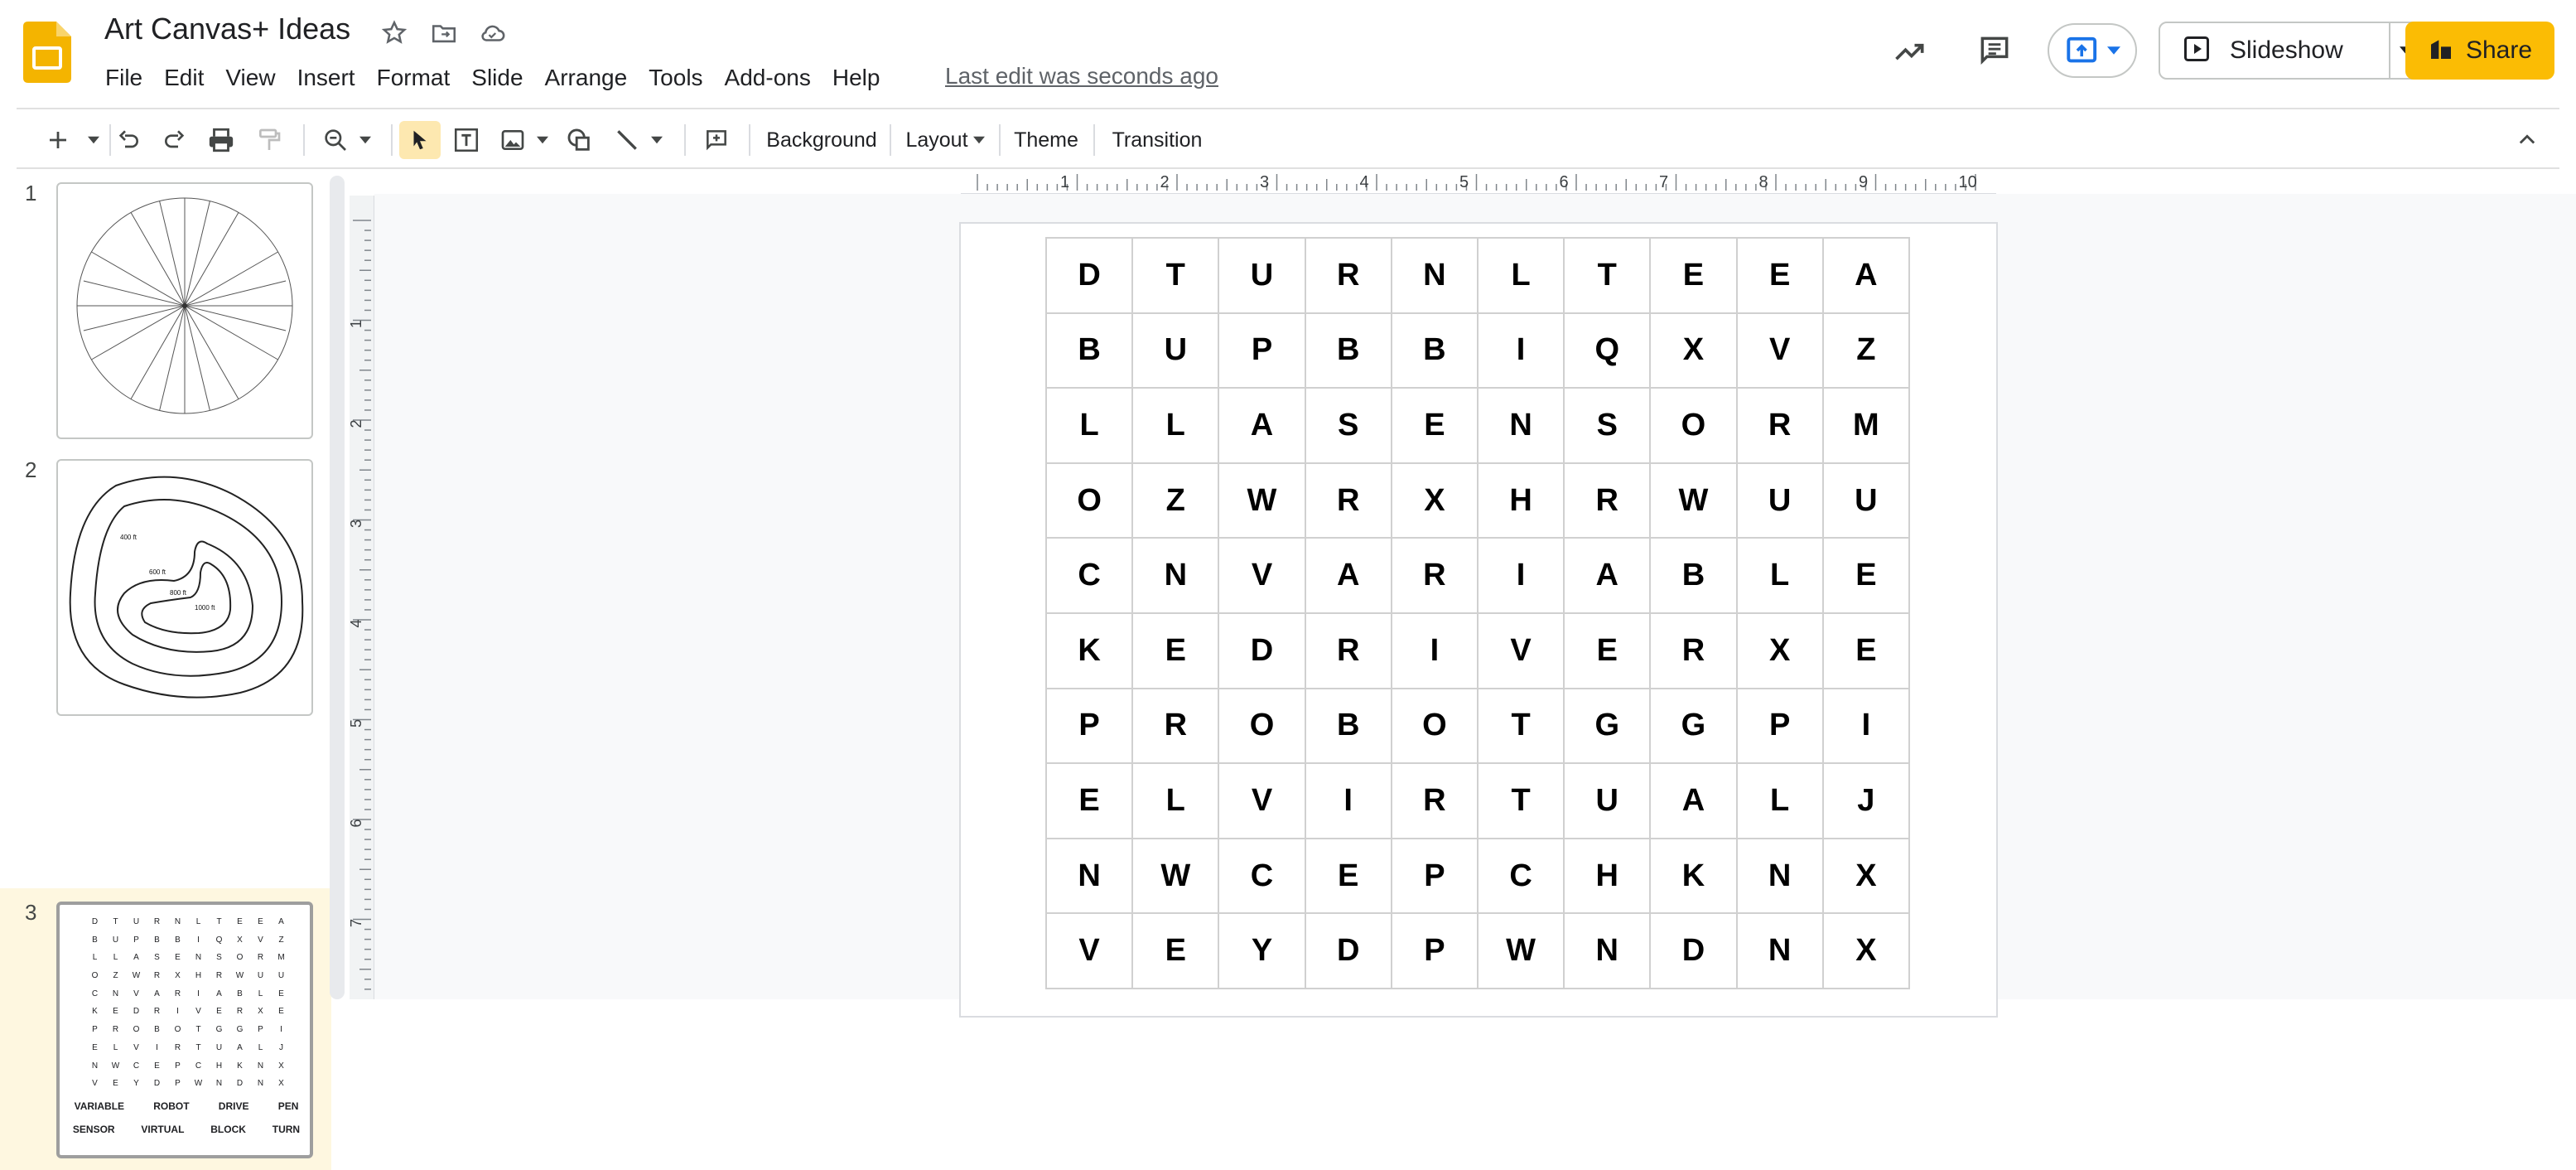 Image resolution: width=2576 pixels, height=1170 pixels. I want to click on line-dropdown-icon, so click(657, 140).